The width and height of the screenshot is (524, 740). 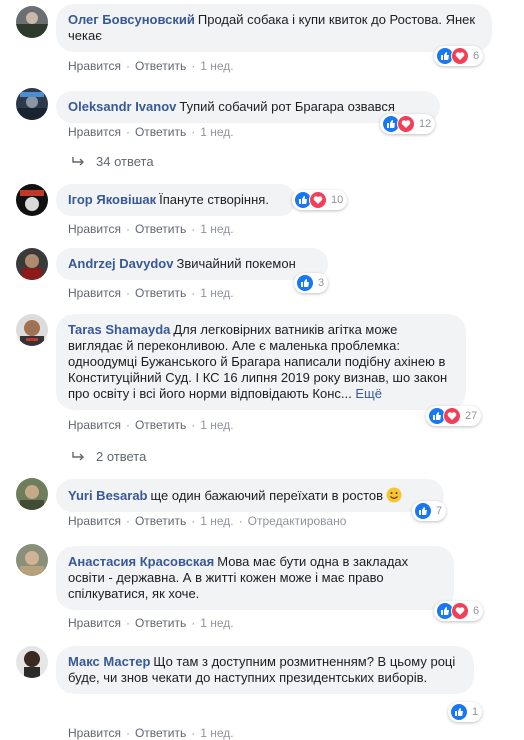 What do you see at coordinates (236, 263) in the screenshot?
I see `comment-text: Звичайний покемон` at bounding box center [236, 263].